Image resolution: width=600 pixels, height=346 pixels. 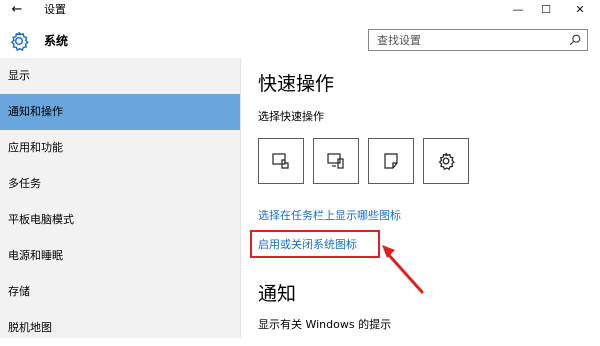 I want to click on note-icon, so click(x=391, y=161).